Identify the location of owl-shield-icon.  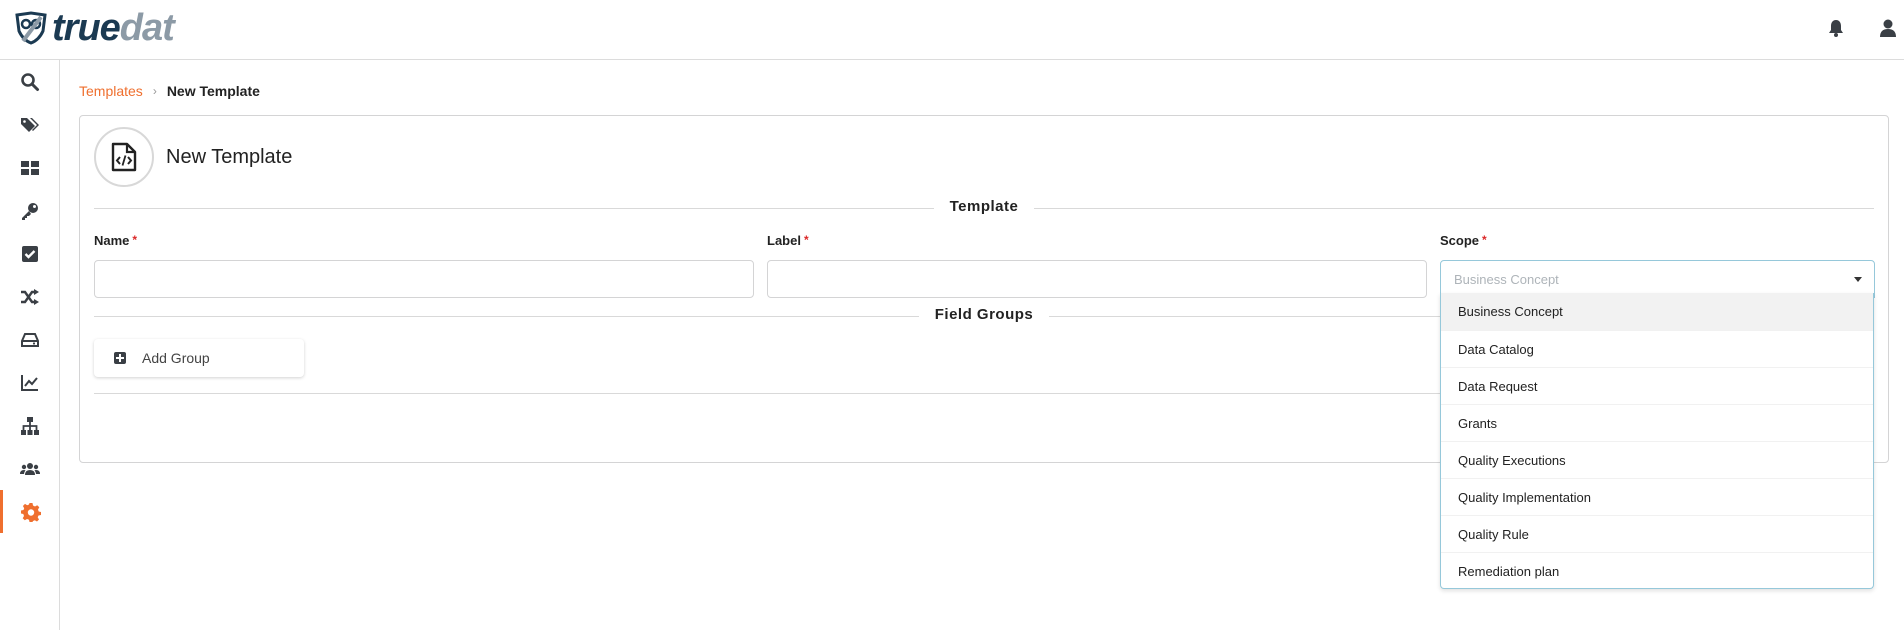
(31, 28).